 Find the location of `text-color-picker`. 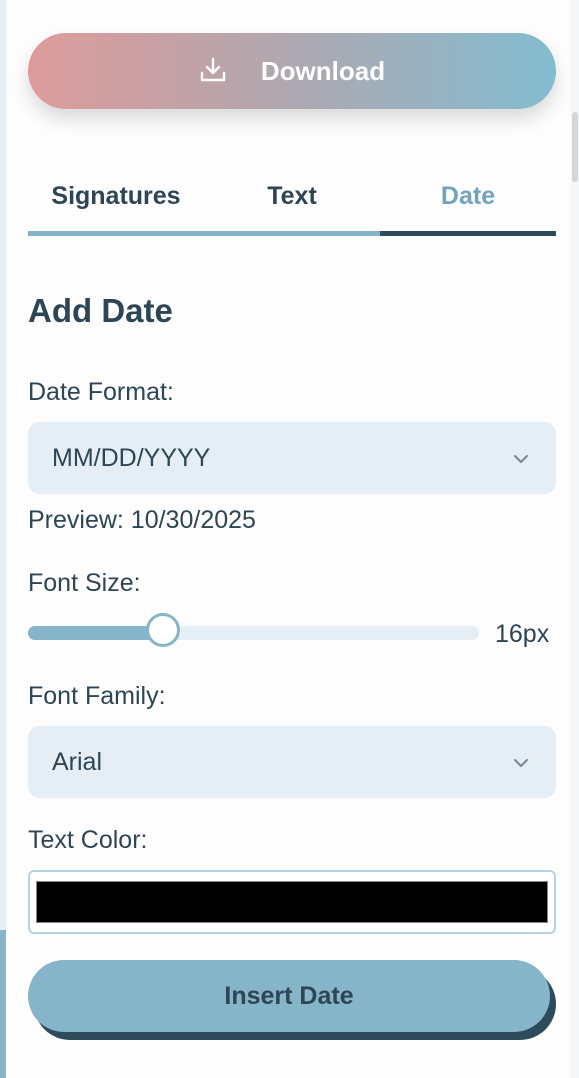

text-color-picker is located at coordinates (292, 902).